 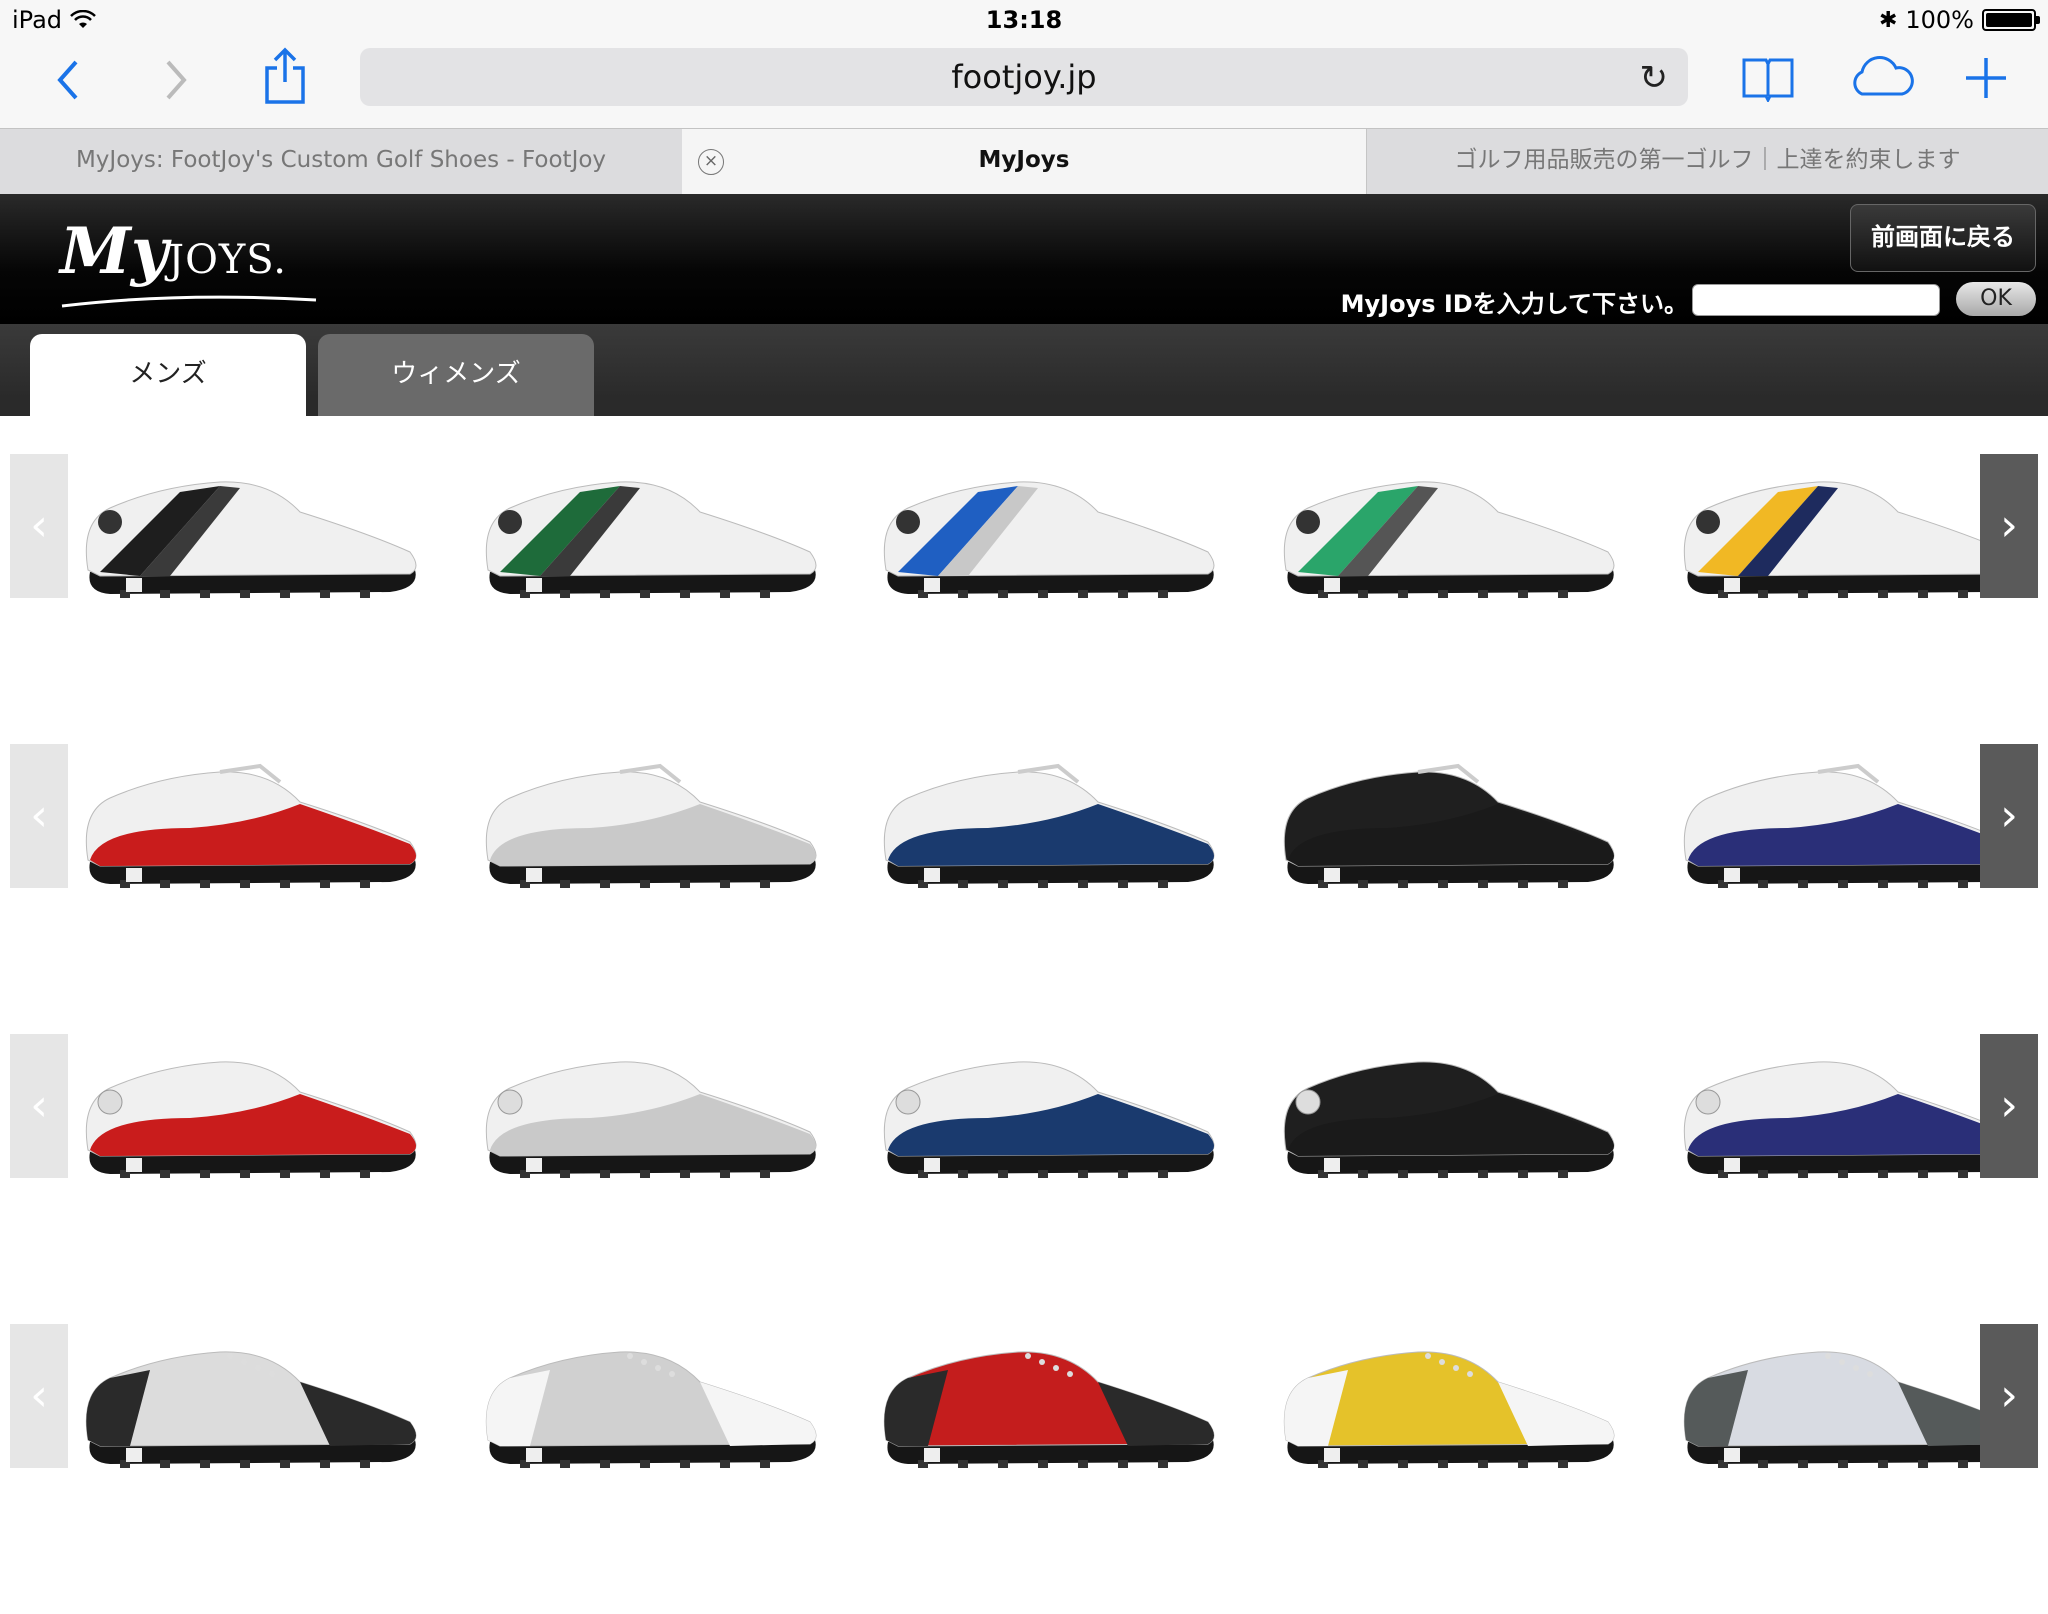 I want to click on tab-womens: ウィメンズ, so click(x=456, y=375).